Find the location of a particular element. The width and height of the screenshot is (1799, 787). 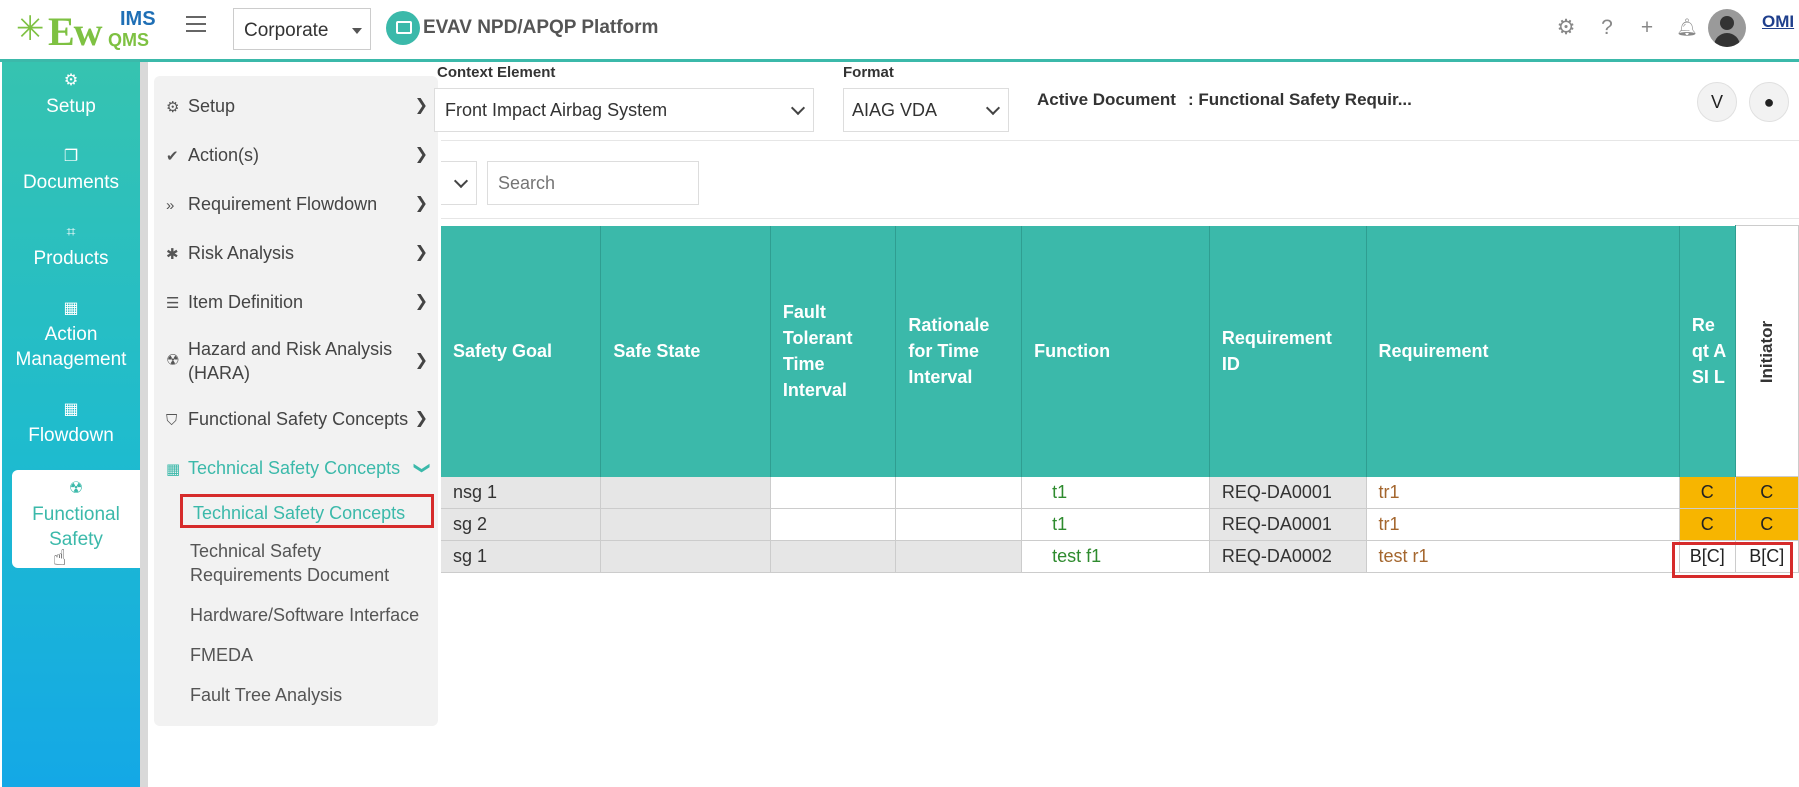

menu-item-requirement-flowdown: » Requirement Flowdown ❯ is located at coordinates (297, 205).